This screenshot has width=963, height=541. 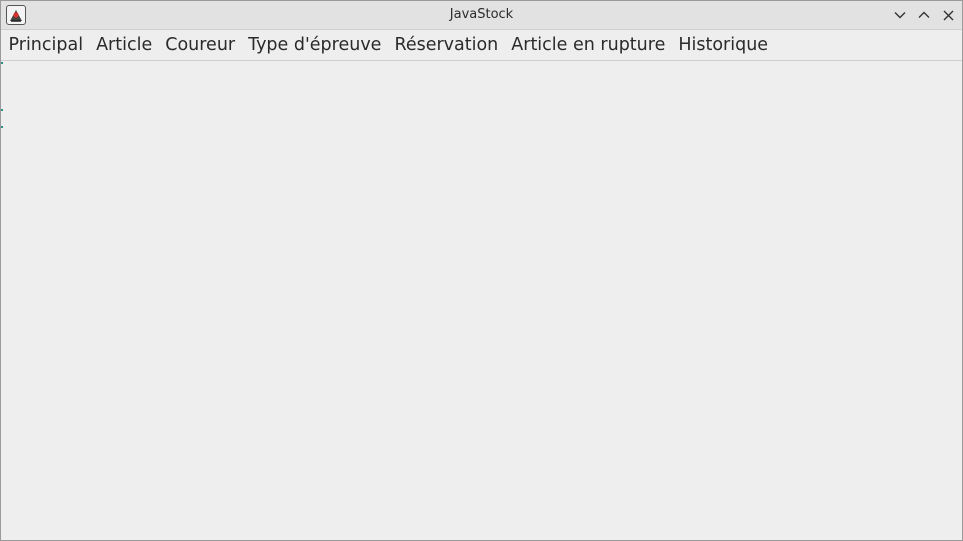 What do you see at coordinates (124, 45) in the screenshot?
I see `menu-article: Article` at bounding box center [124, 45].